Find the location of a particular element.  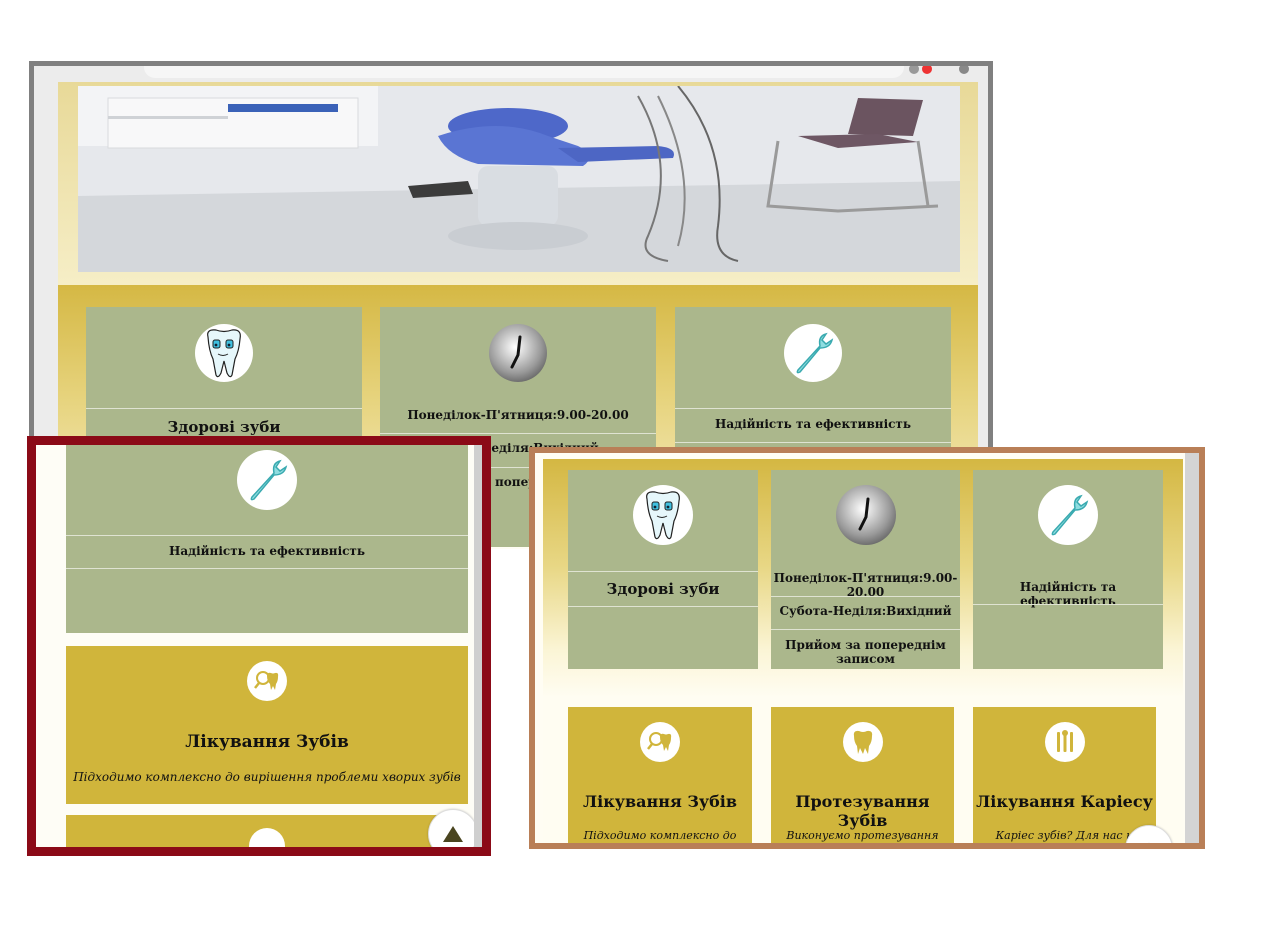

hero-image is located at coordinates (519, 179).